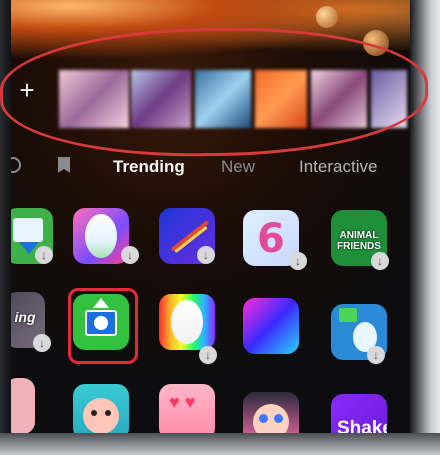 The width and height of the screenshot is (440, 455). I want to click on effect-tile-shake: Shake, so click(359, 413).